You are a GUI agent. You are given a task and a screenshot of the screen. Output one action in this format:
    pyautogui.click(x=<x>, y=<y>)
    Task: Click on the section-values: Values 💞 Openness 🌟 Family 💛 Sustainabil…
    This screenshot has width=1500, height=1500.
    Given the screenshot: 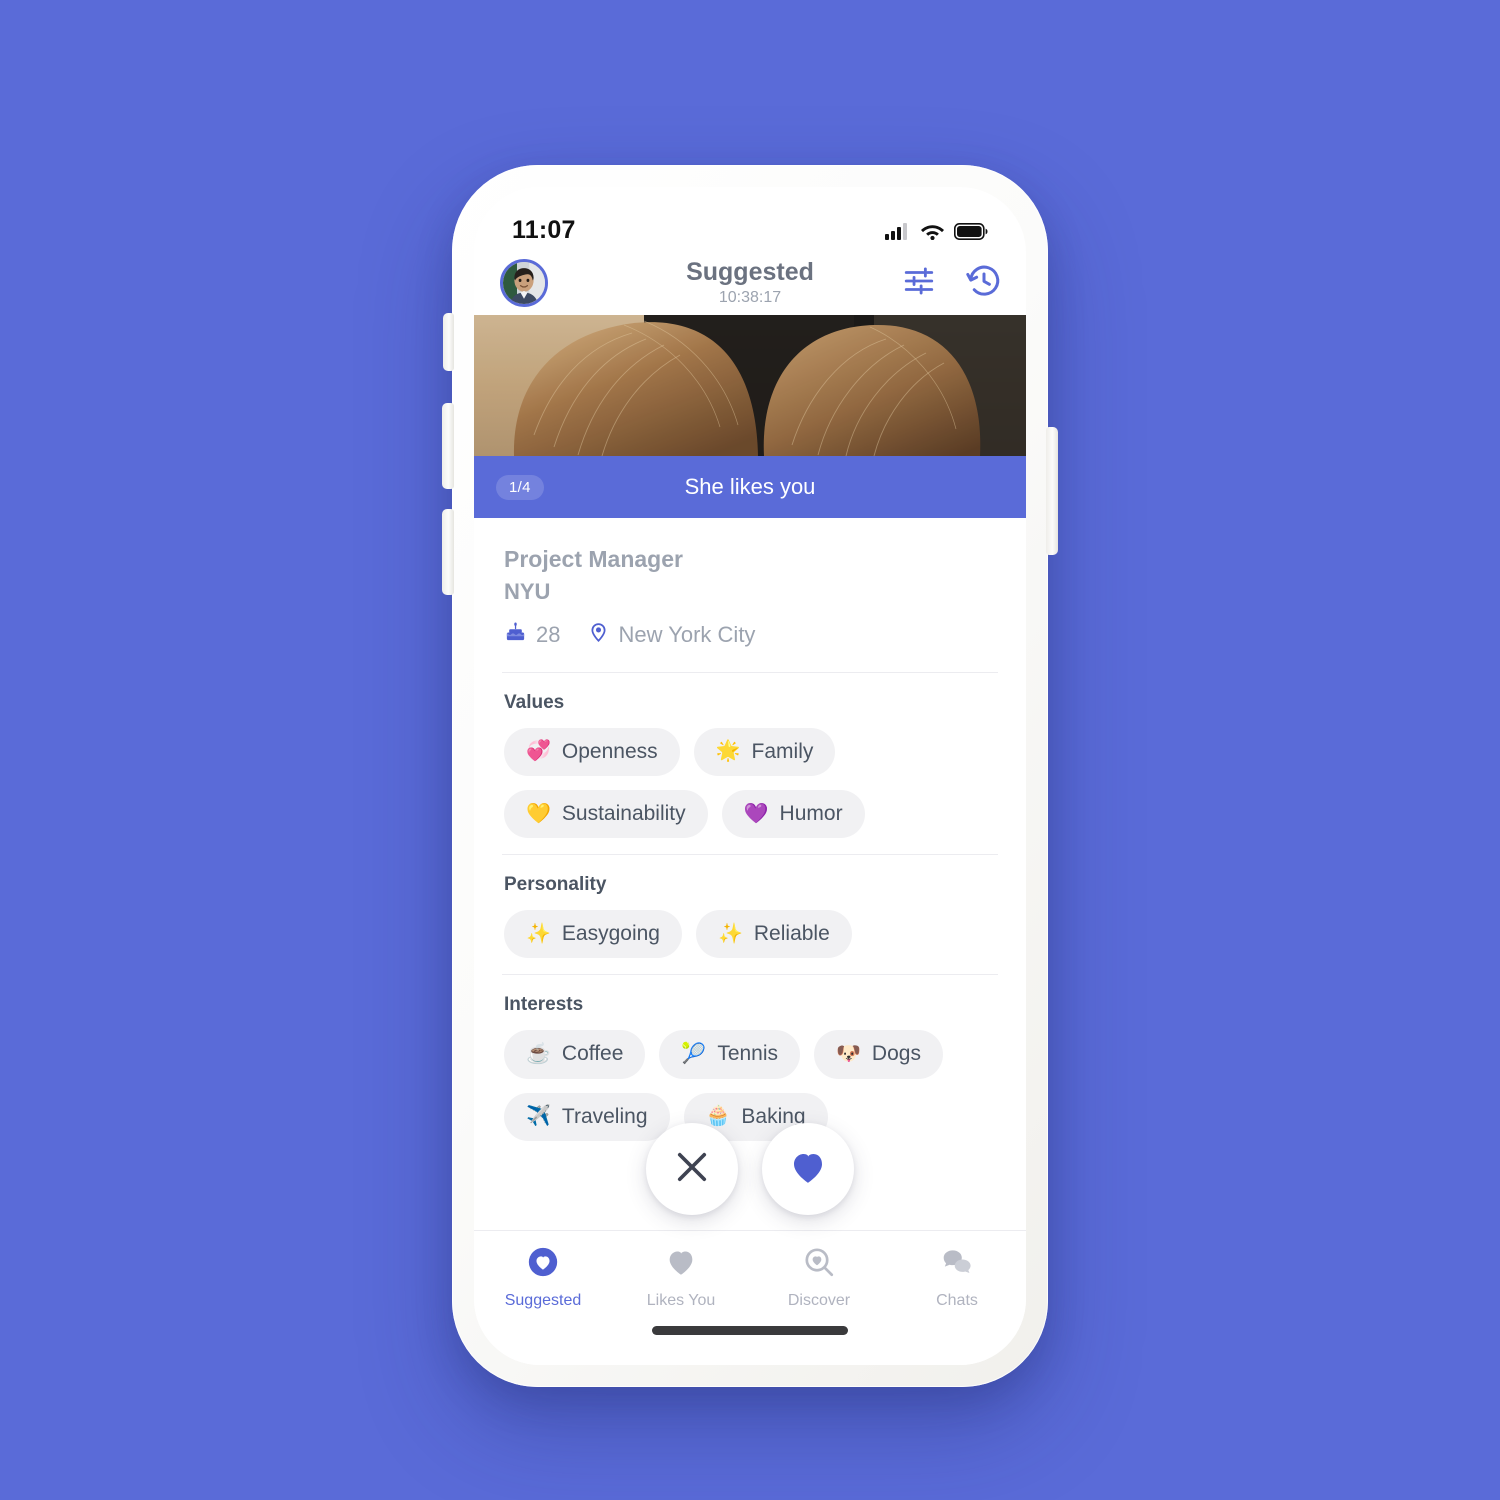 What is the action you would take?
    pyautogui.click(x=750, y=764)
    